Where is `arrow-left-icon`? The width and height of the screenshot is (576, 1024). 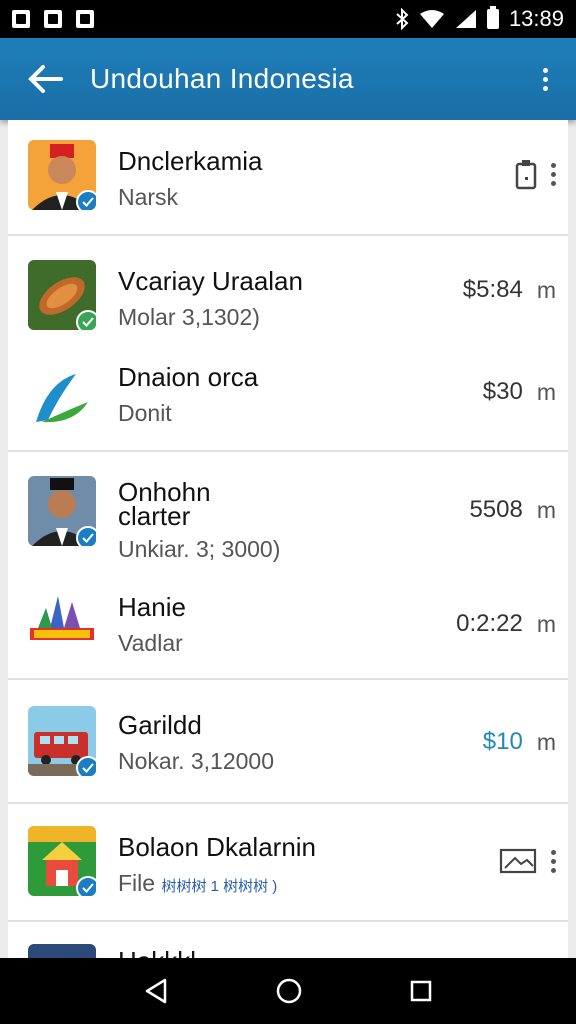
arrow-left-icon is located at coordinates (45, 79).